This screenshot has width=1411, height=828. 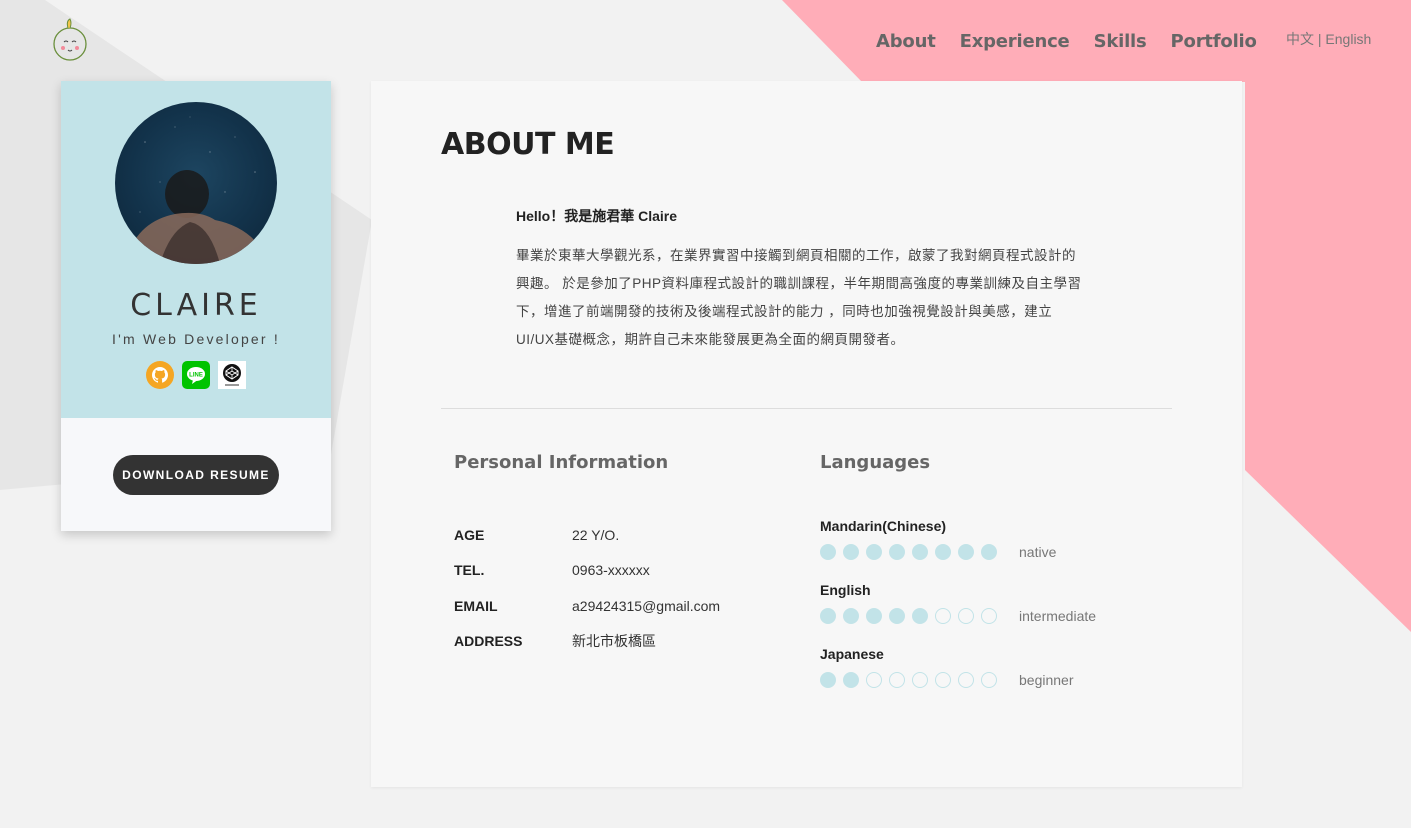 I want to click on info-label: TEL., so click(x=469, y=570).